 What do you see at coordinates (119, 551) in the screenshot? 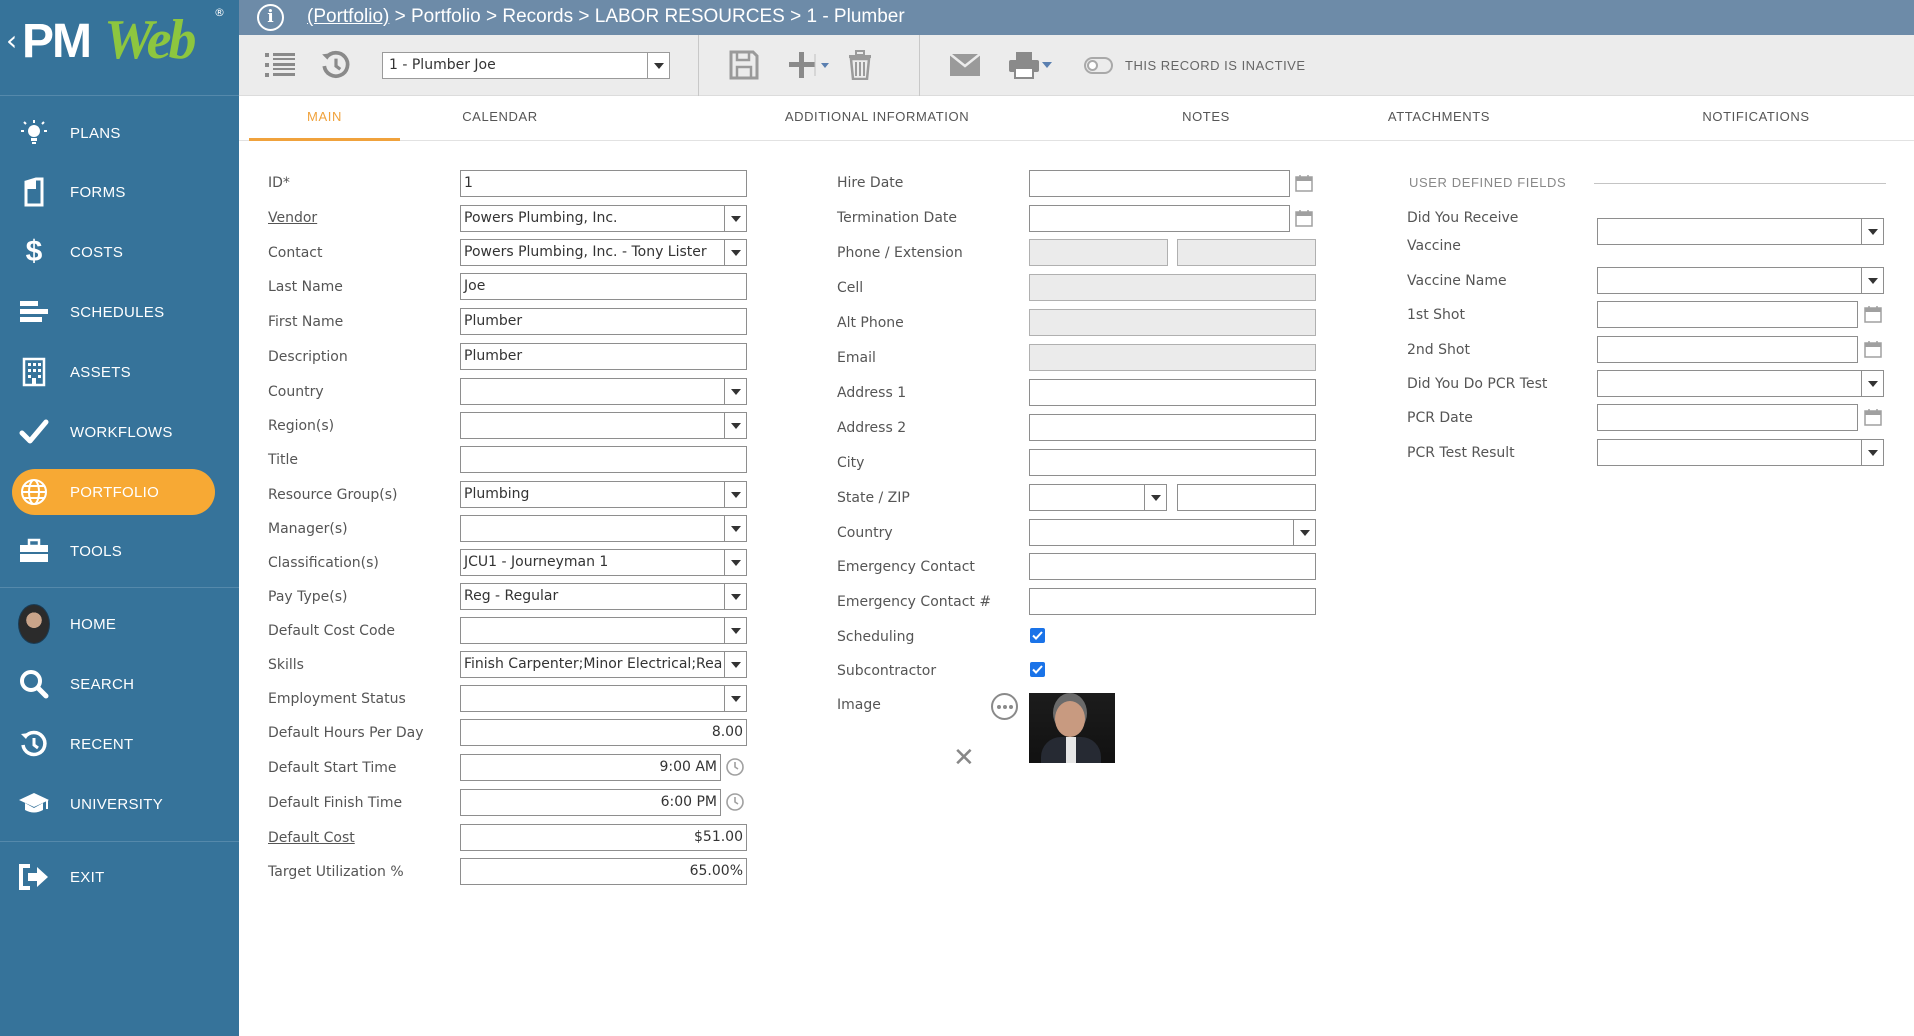
I see `sidebar-item-tools: TOOLS` at bounding box center [119, 551].